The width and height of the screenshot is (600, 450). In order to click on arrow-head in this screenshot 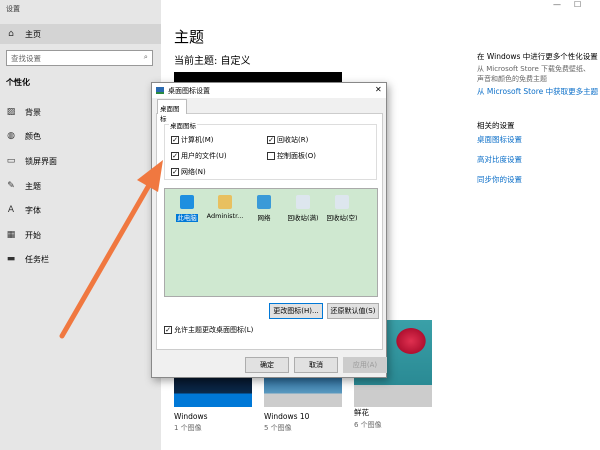, I will do `click(150, 176)`.